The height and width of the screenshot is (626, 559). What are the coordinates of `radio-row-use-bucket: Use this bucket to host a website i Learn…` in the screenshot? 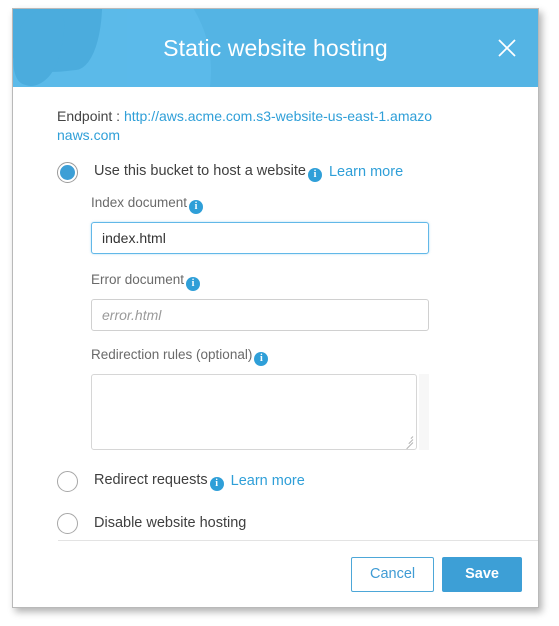 It's located at (285, 172).